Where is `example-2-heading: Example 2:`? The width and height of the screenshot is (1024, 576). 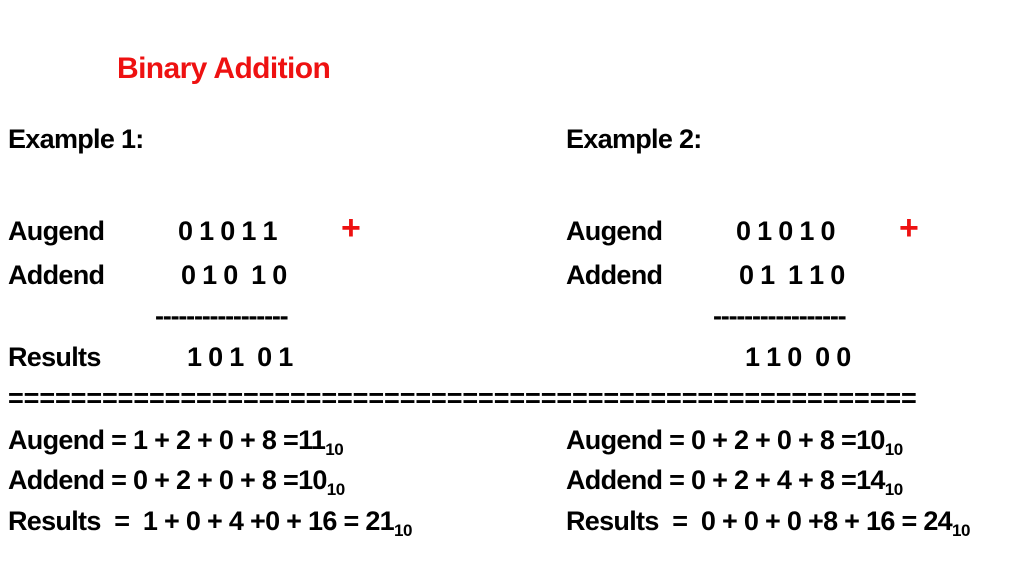 example-2-heading: Example 2: is located at coordinates (634, 139).